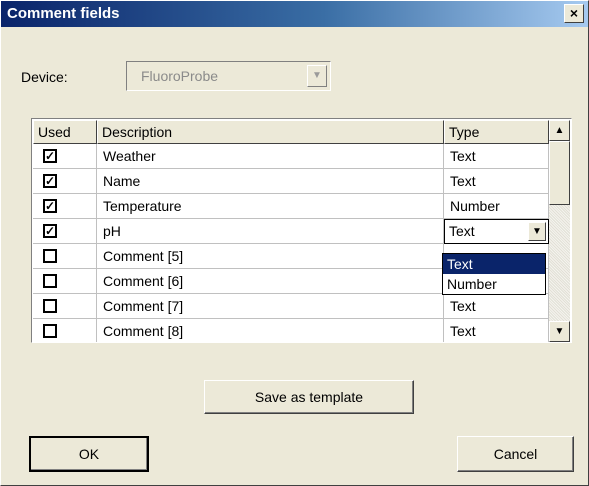 Image resolution: width=589 pixels, height=486 pixels. I want to click on save-as-template-button: Save as template, so click(309, 397).